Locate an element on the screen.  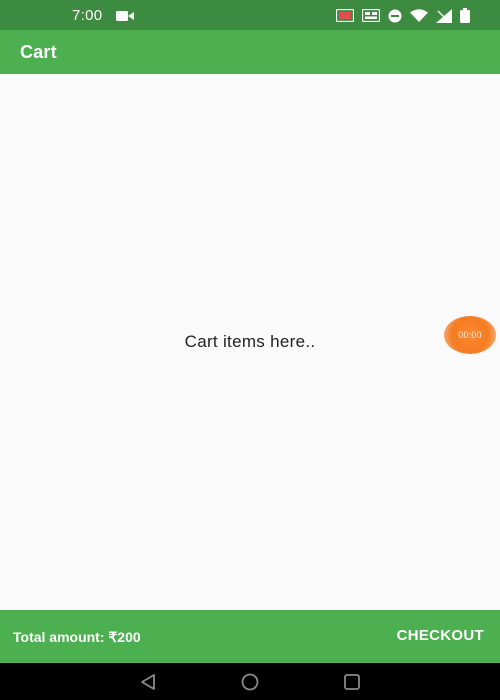
checkout-button: CHECKOUT is located at coordinates (440, 635).